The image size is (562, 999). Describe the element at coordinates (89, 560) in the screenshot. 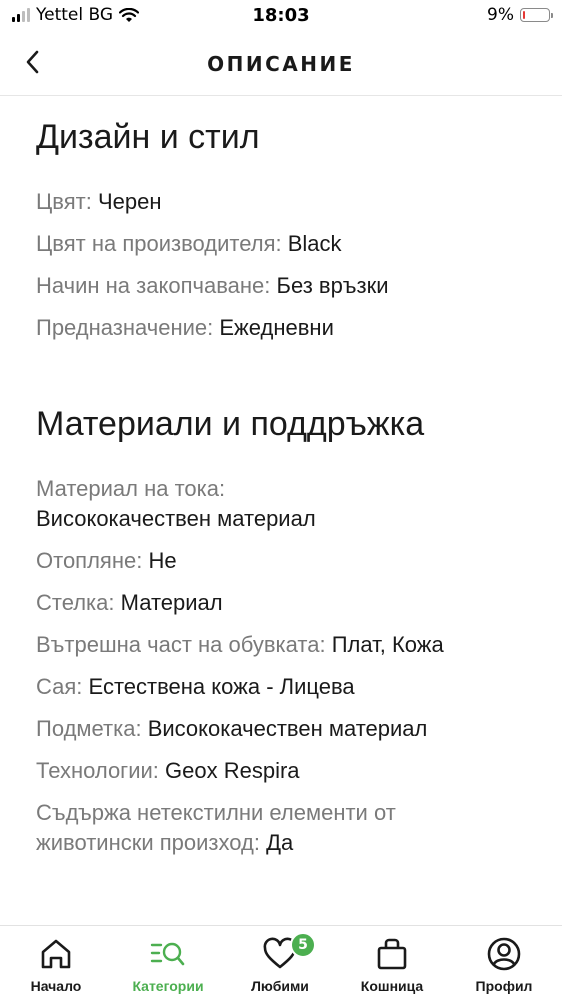

I see `spec-label: Отопляне:` at that location.